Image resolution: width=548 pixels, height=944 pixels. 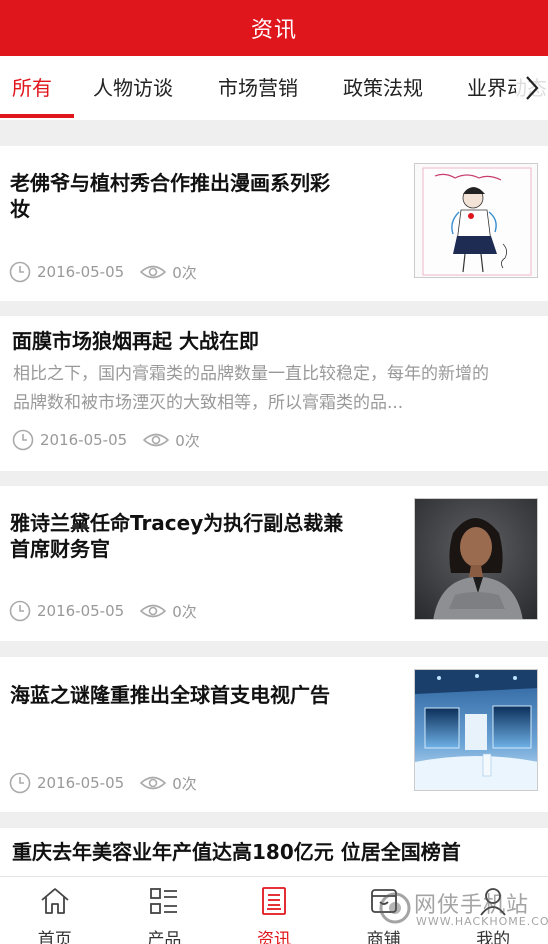 I want to click on tabs-scroll-right-button, so click(x=532, y=88).